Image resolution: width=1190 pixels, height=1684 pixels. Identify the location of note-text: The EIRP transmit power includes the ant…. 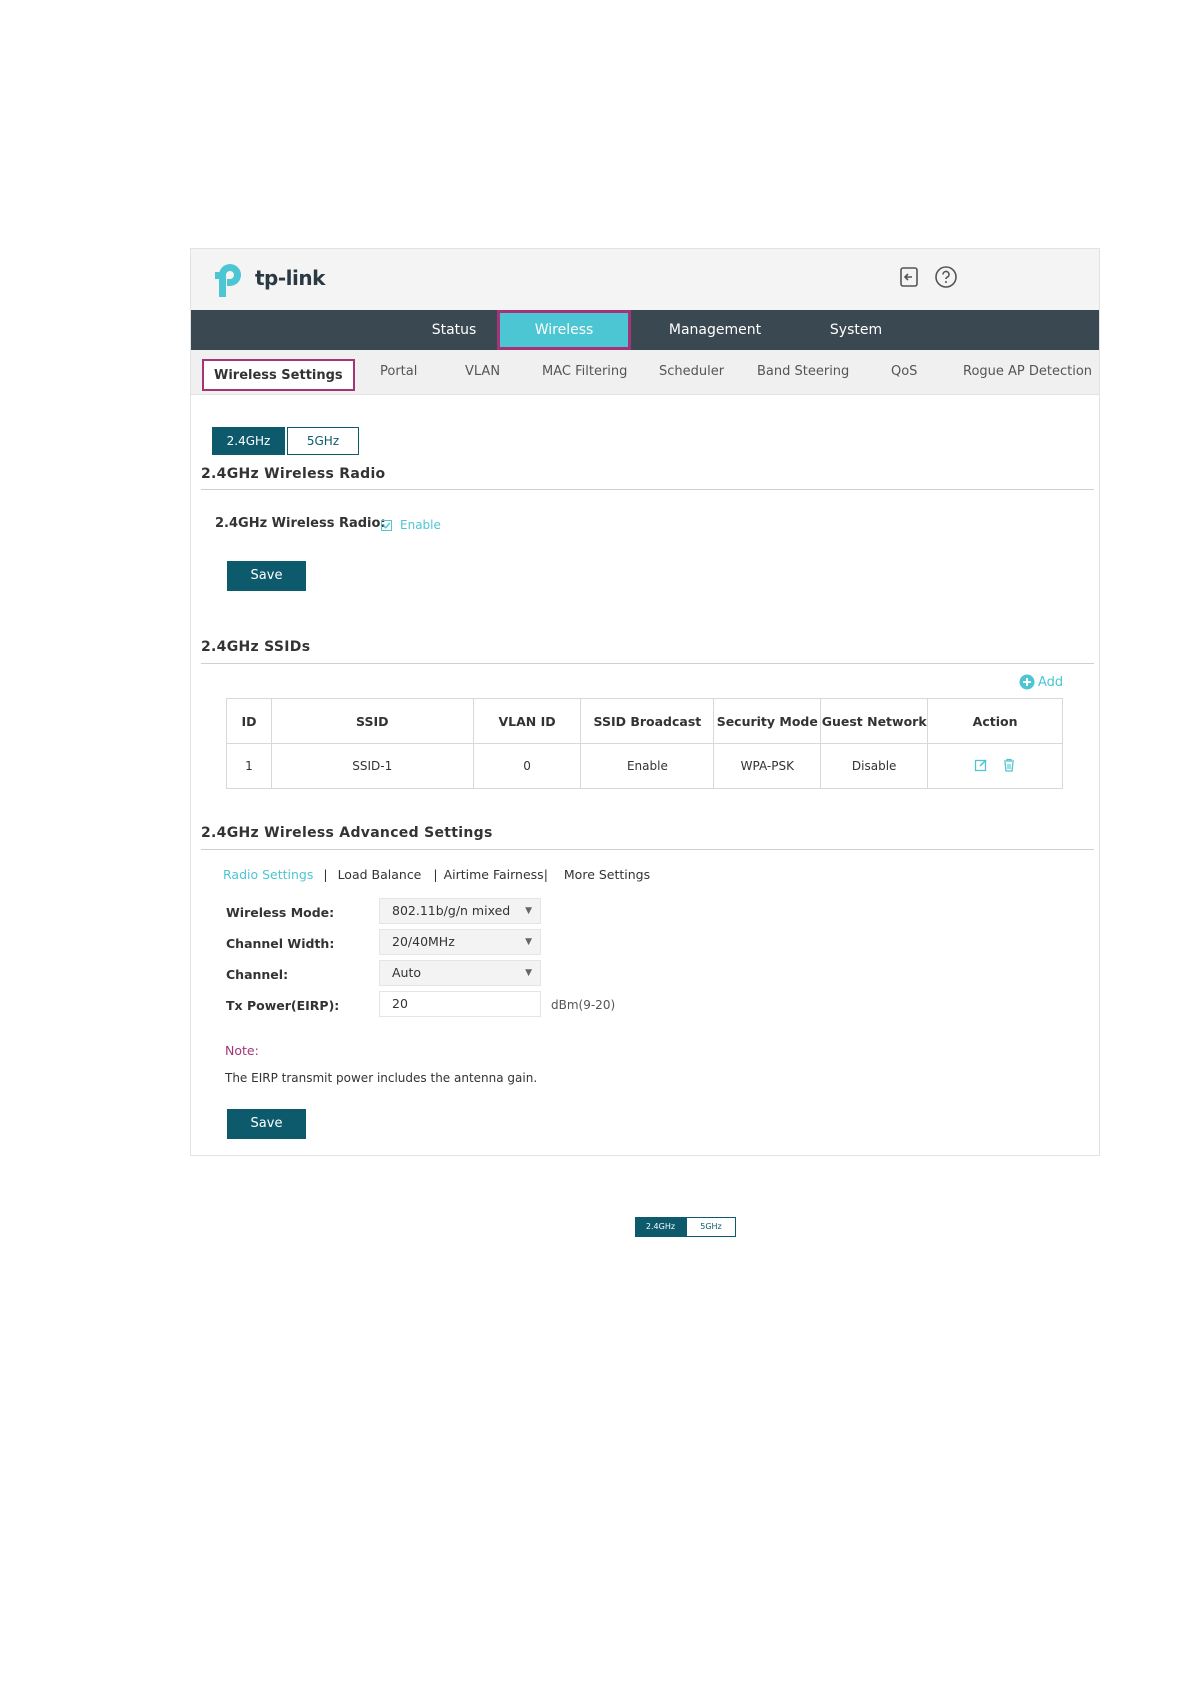
(381, 1078).